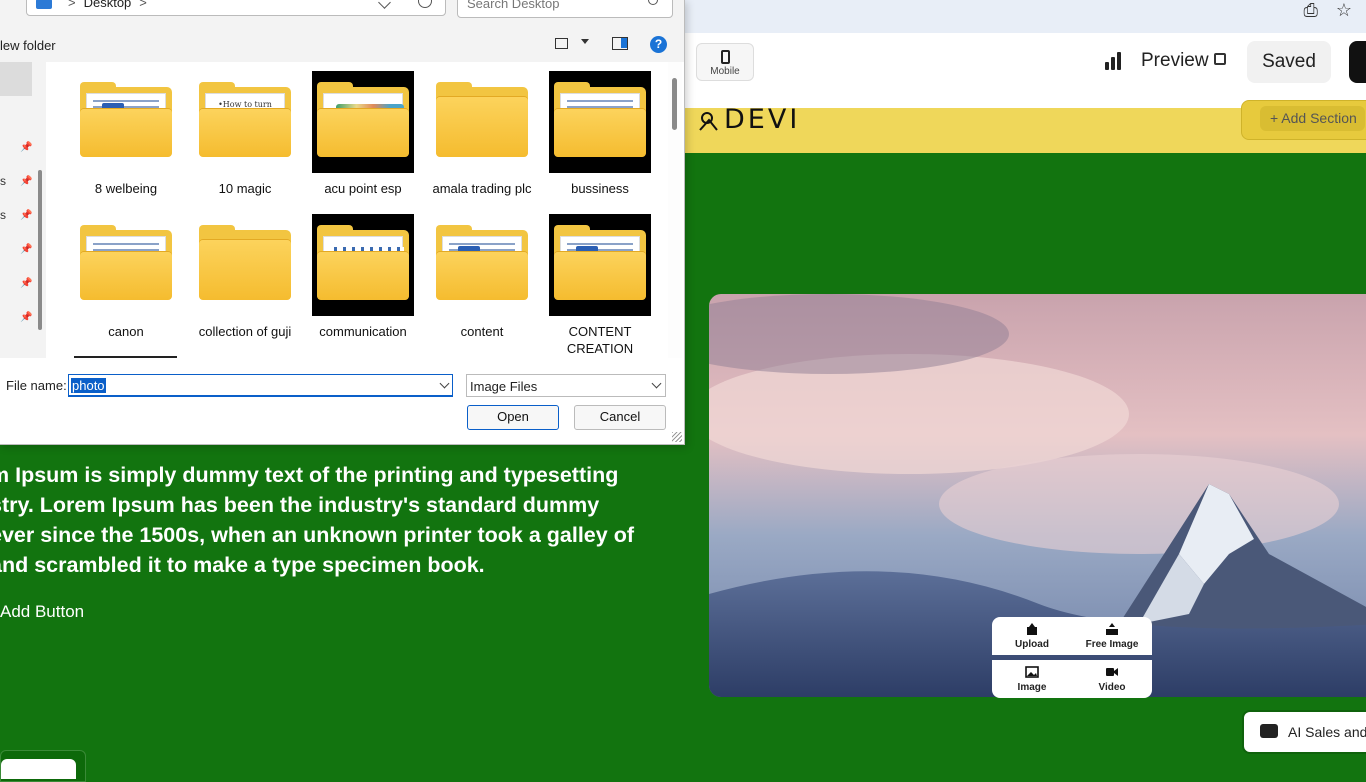 Image resolution: width=1366 pixels, height=782 pixels. What do you see at coordinates (1319, 118) in the screenshot?
I see `add-section-label: Add Section` at bounding box center [1319, 118].